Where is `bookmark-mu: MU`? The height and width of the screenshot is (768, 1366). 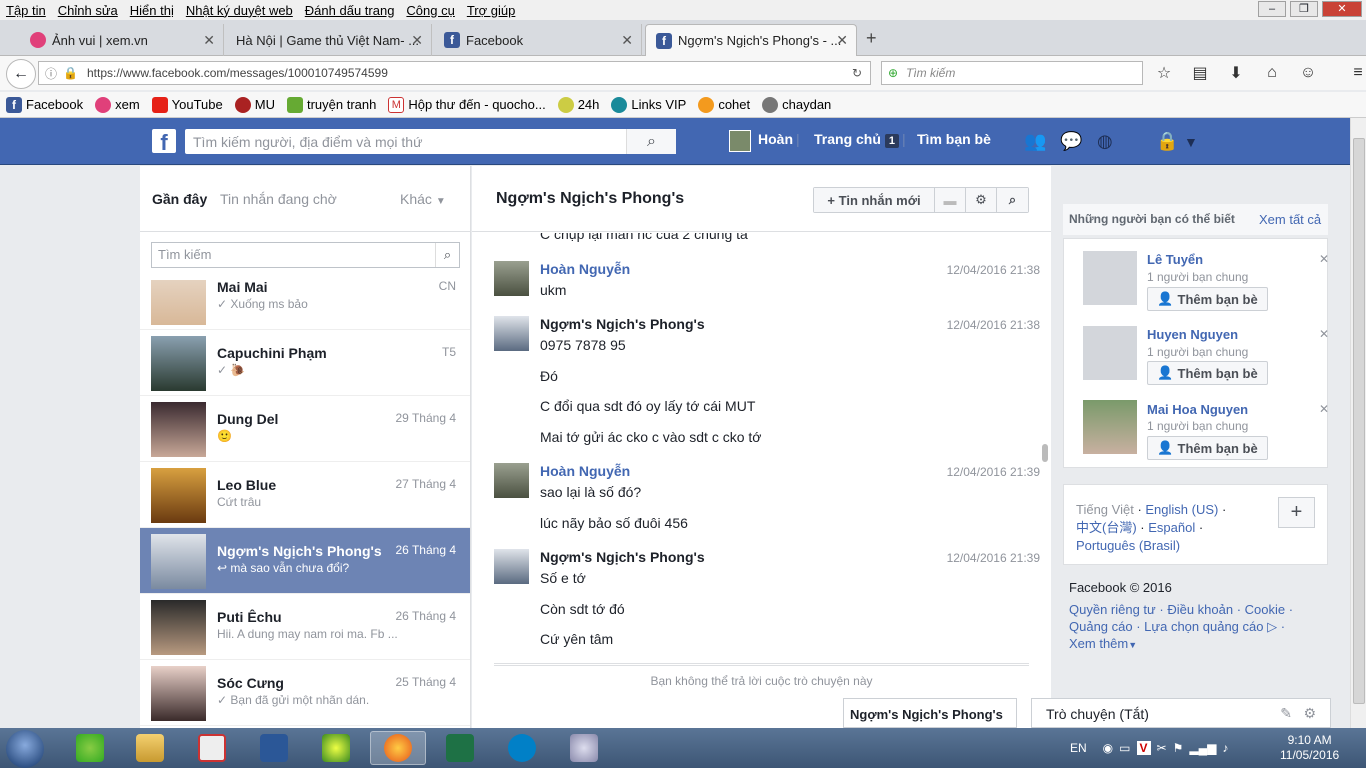
bookmark-mu: MU is located at coordinates (254, 104).